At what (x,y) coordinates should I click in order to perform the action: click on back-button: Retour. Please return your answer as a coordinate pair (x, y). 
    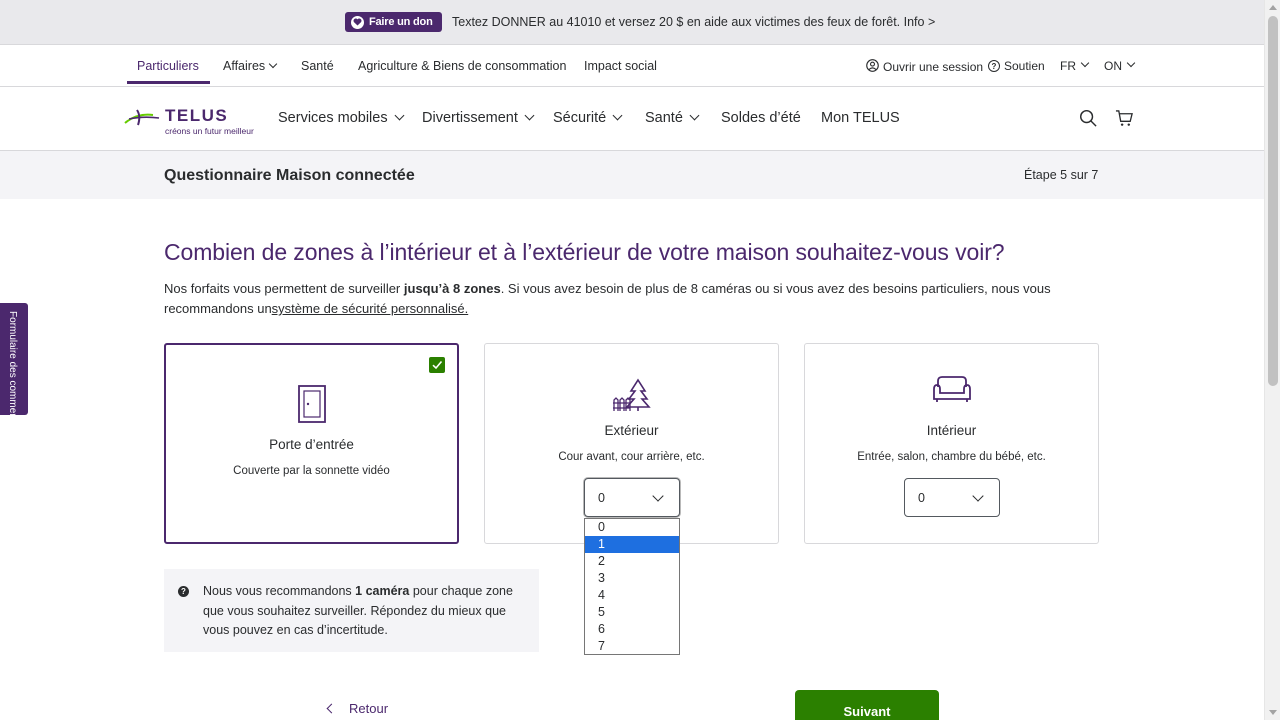
    Looking at the image, I should click on (357, 708).